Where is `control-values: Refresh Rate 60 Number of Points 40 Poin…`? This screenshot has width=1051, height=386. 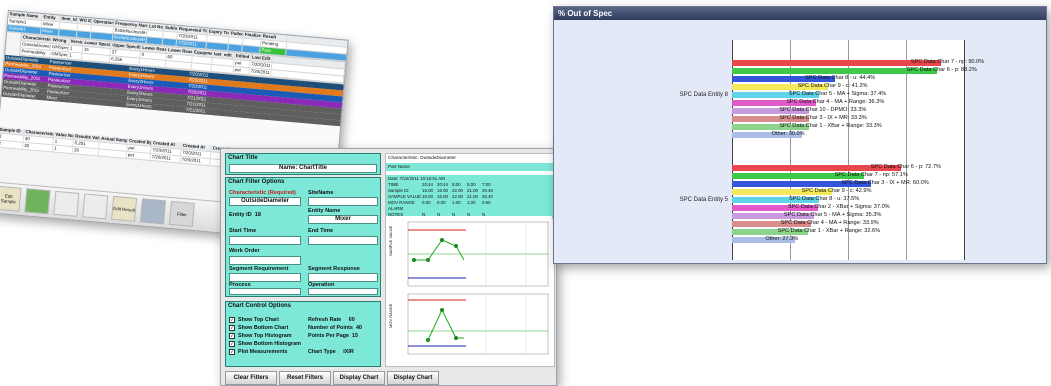 control-values: Refresh Rate 60 Number of Points 40 Poin… is located at coordinates (335, 336).